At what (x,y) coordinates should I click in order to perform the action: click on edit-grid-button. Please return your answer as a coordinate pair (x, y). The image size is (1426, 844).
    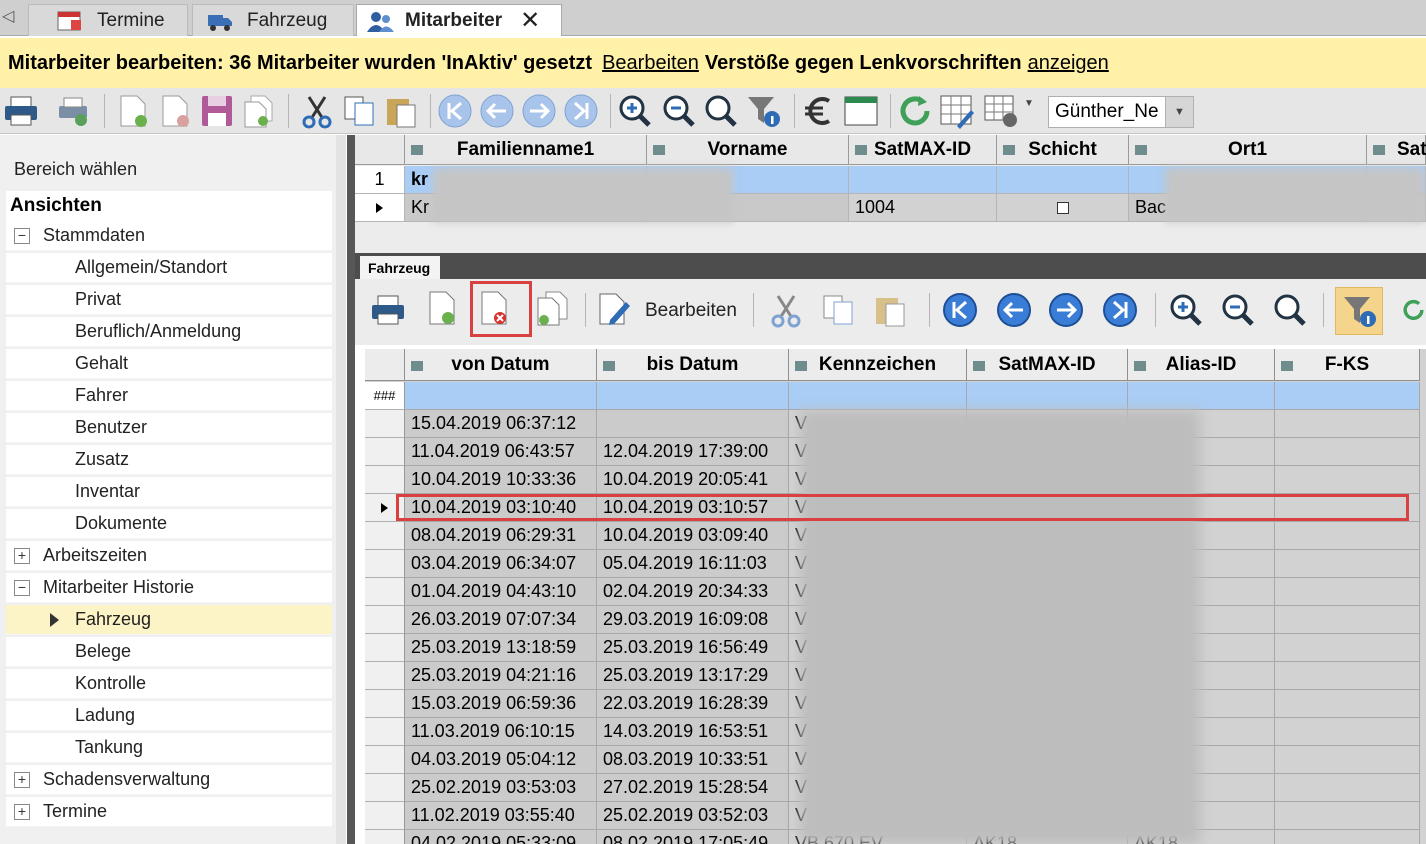
    Looking at the image, I should click on (957, 111).